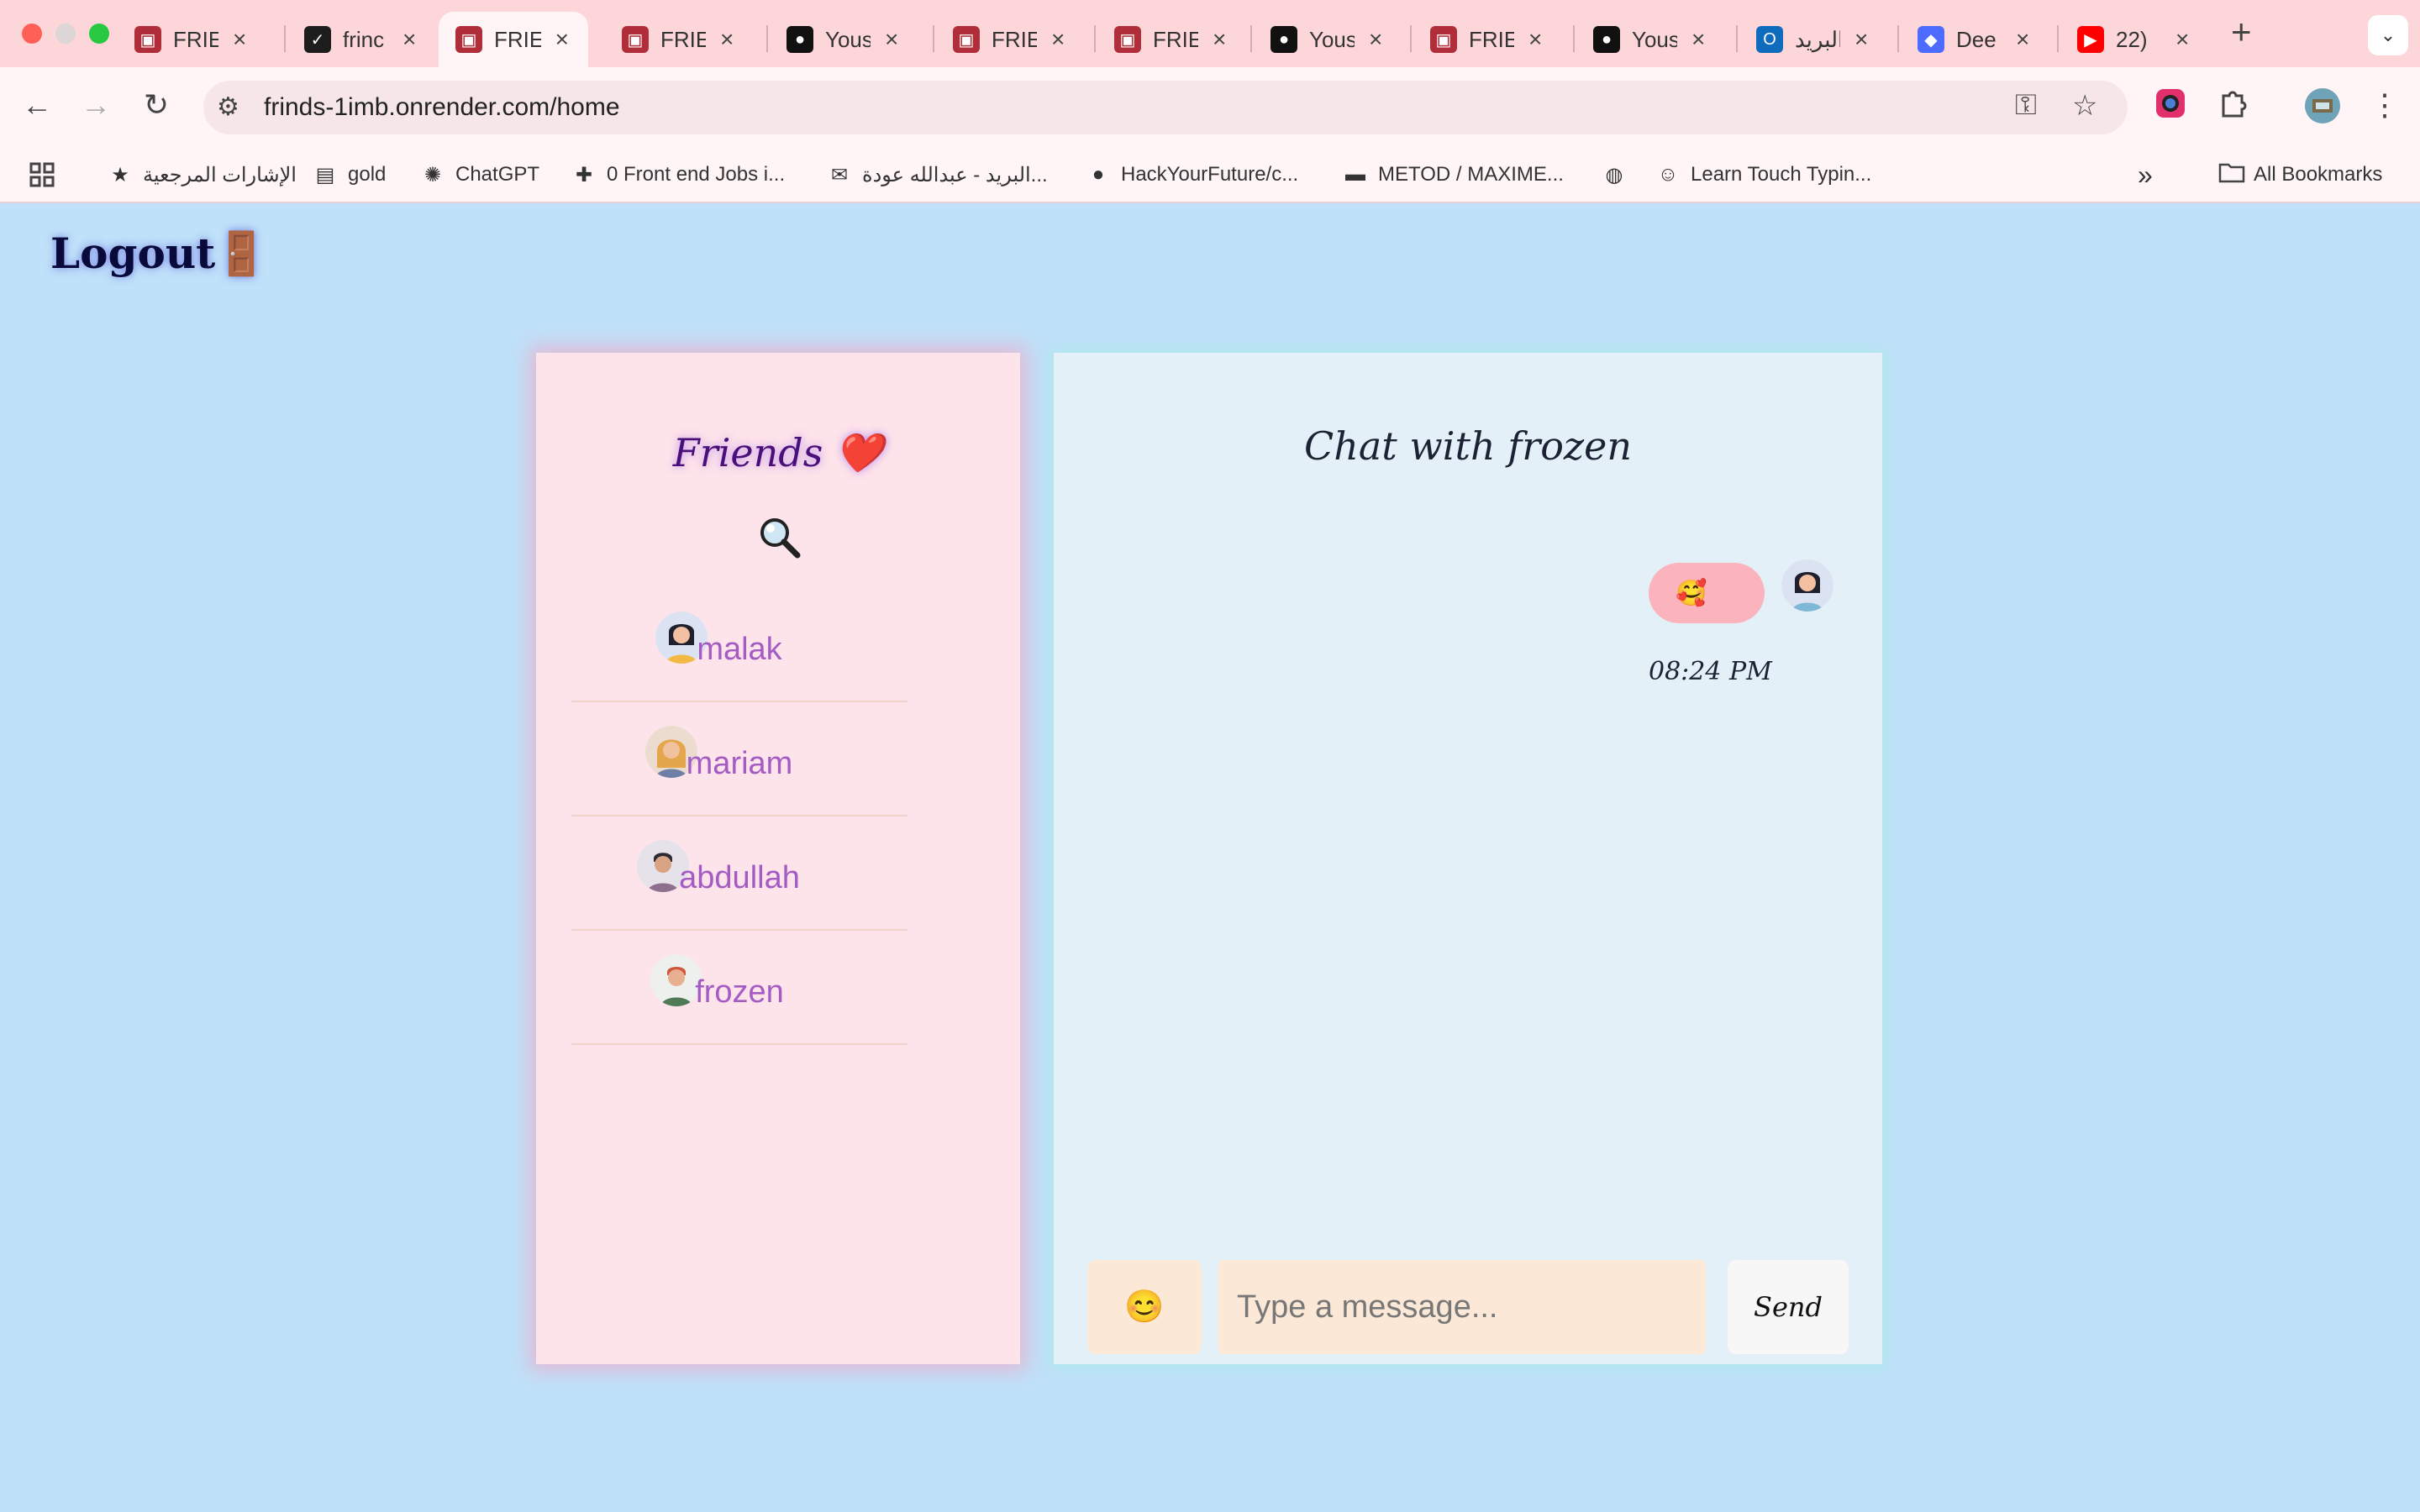 This screenshot has height=1512, width=2420. I want to click on tab-title: Yous, so click(1655, 39).